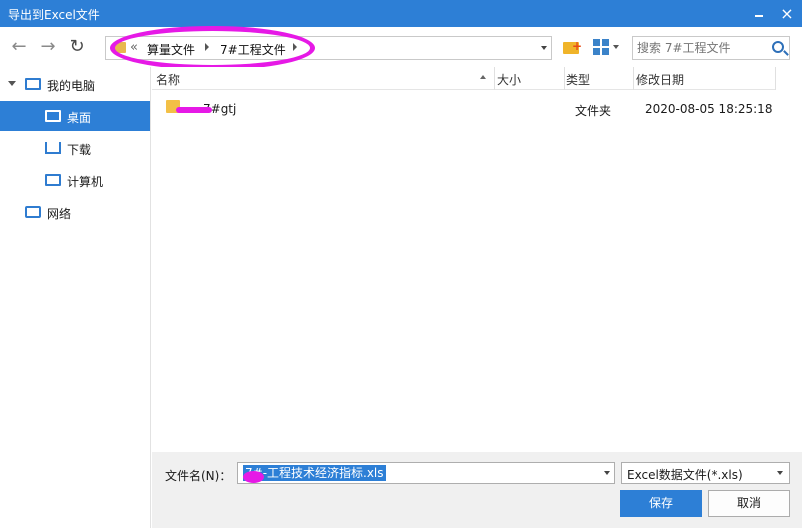 Image resolution: width=802 pixels, height=528 pixels. What do you see at coordinates (709, 109) in the screenshot?
I see `file-modified: 2020-08-05 18:25:18` at bounding box center [709, 109].